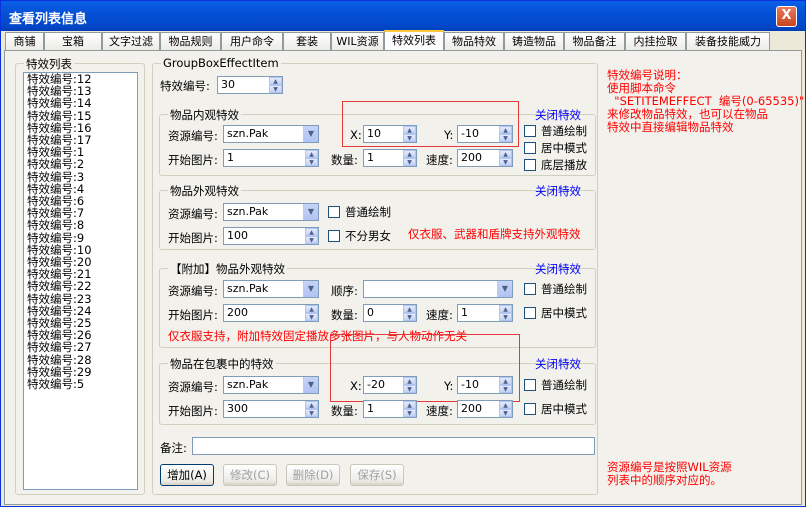 This screenshot has height=507, width=806. Describe the element at coordinates (564, 385) in the screenshot. I see `bag-normal-draw-label: 普通绘制` at that location.